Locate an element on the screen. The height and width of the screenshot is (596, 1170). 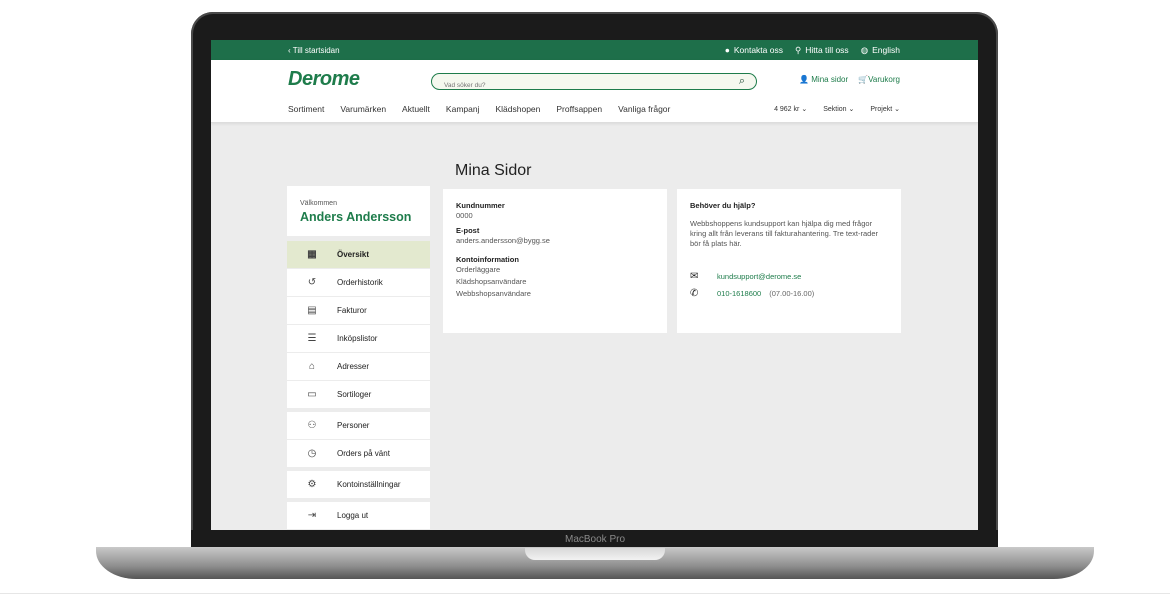
welcome-box: Välkommen Anders Andersson is located at coordinates (358, 211).